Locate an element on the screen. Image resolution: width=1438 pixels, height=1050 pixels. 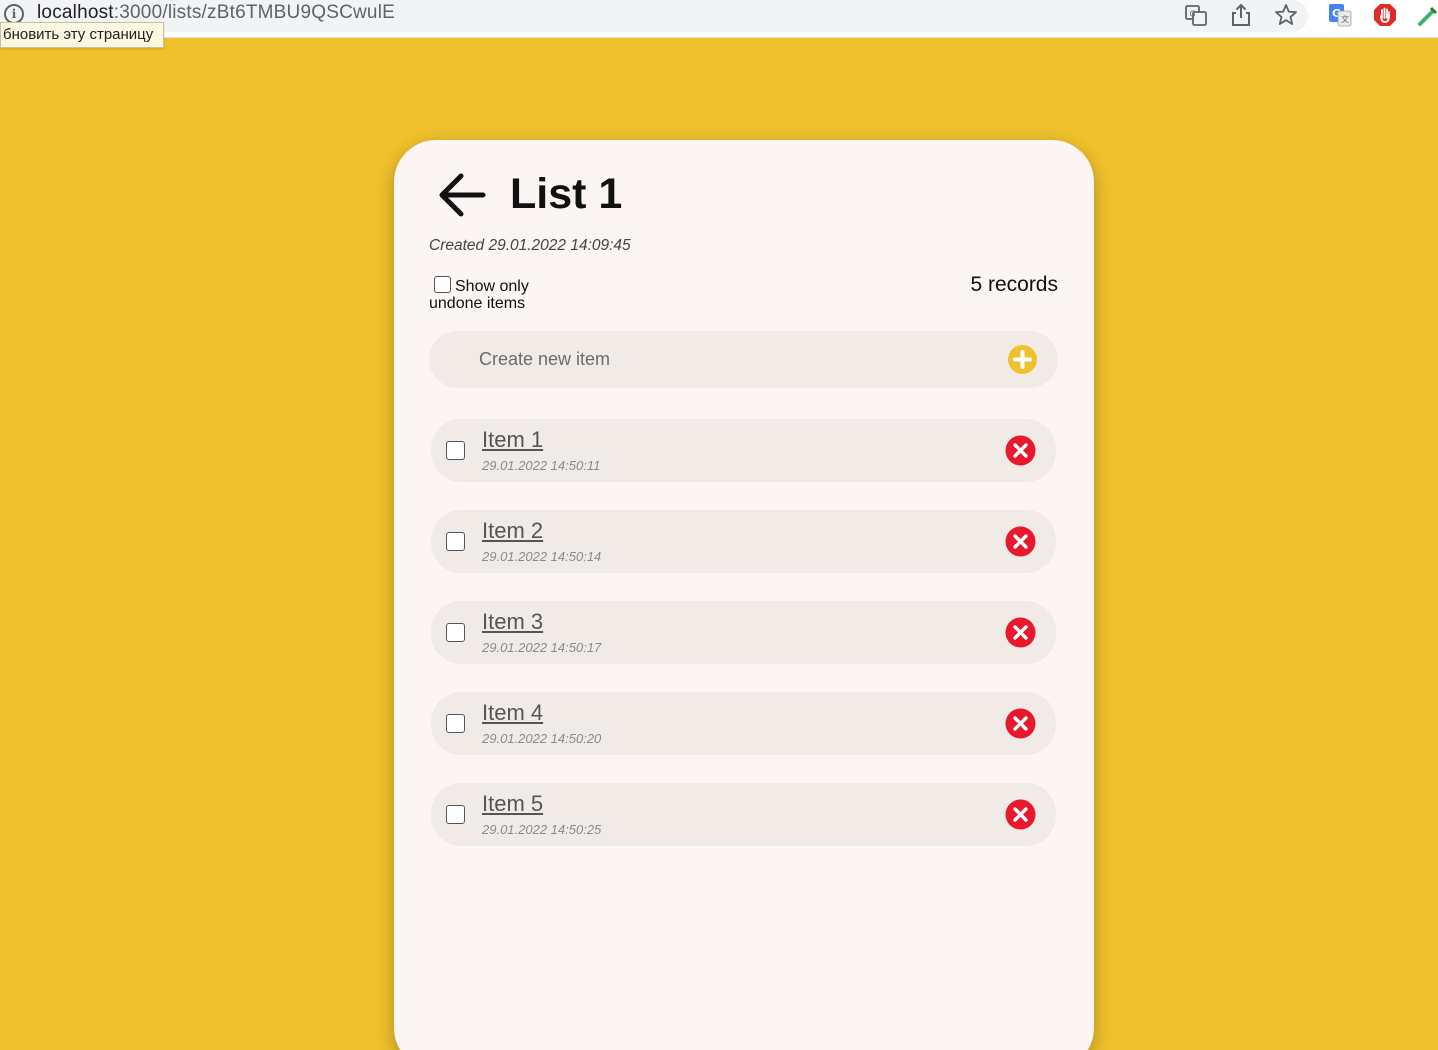
item-name-link: Item 3 is located at coordinates (512, 622).